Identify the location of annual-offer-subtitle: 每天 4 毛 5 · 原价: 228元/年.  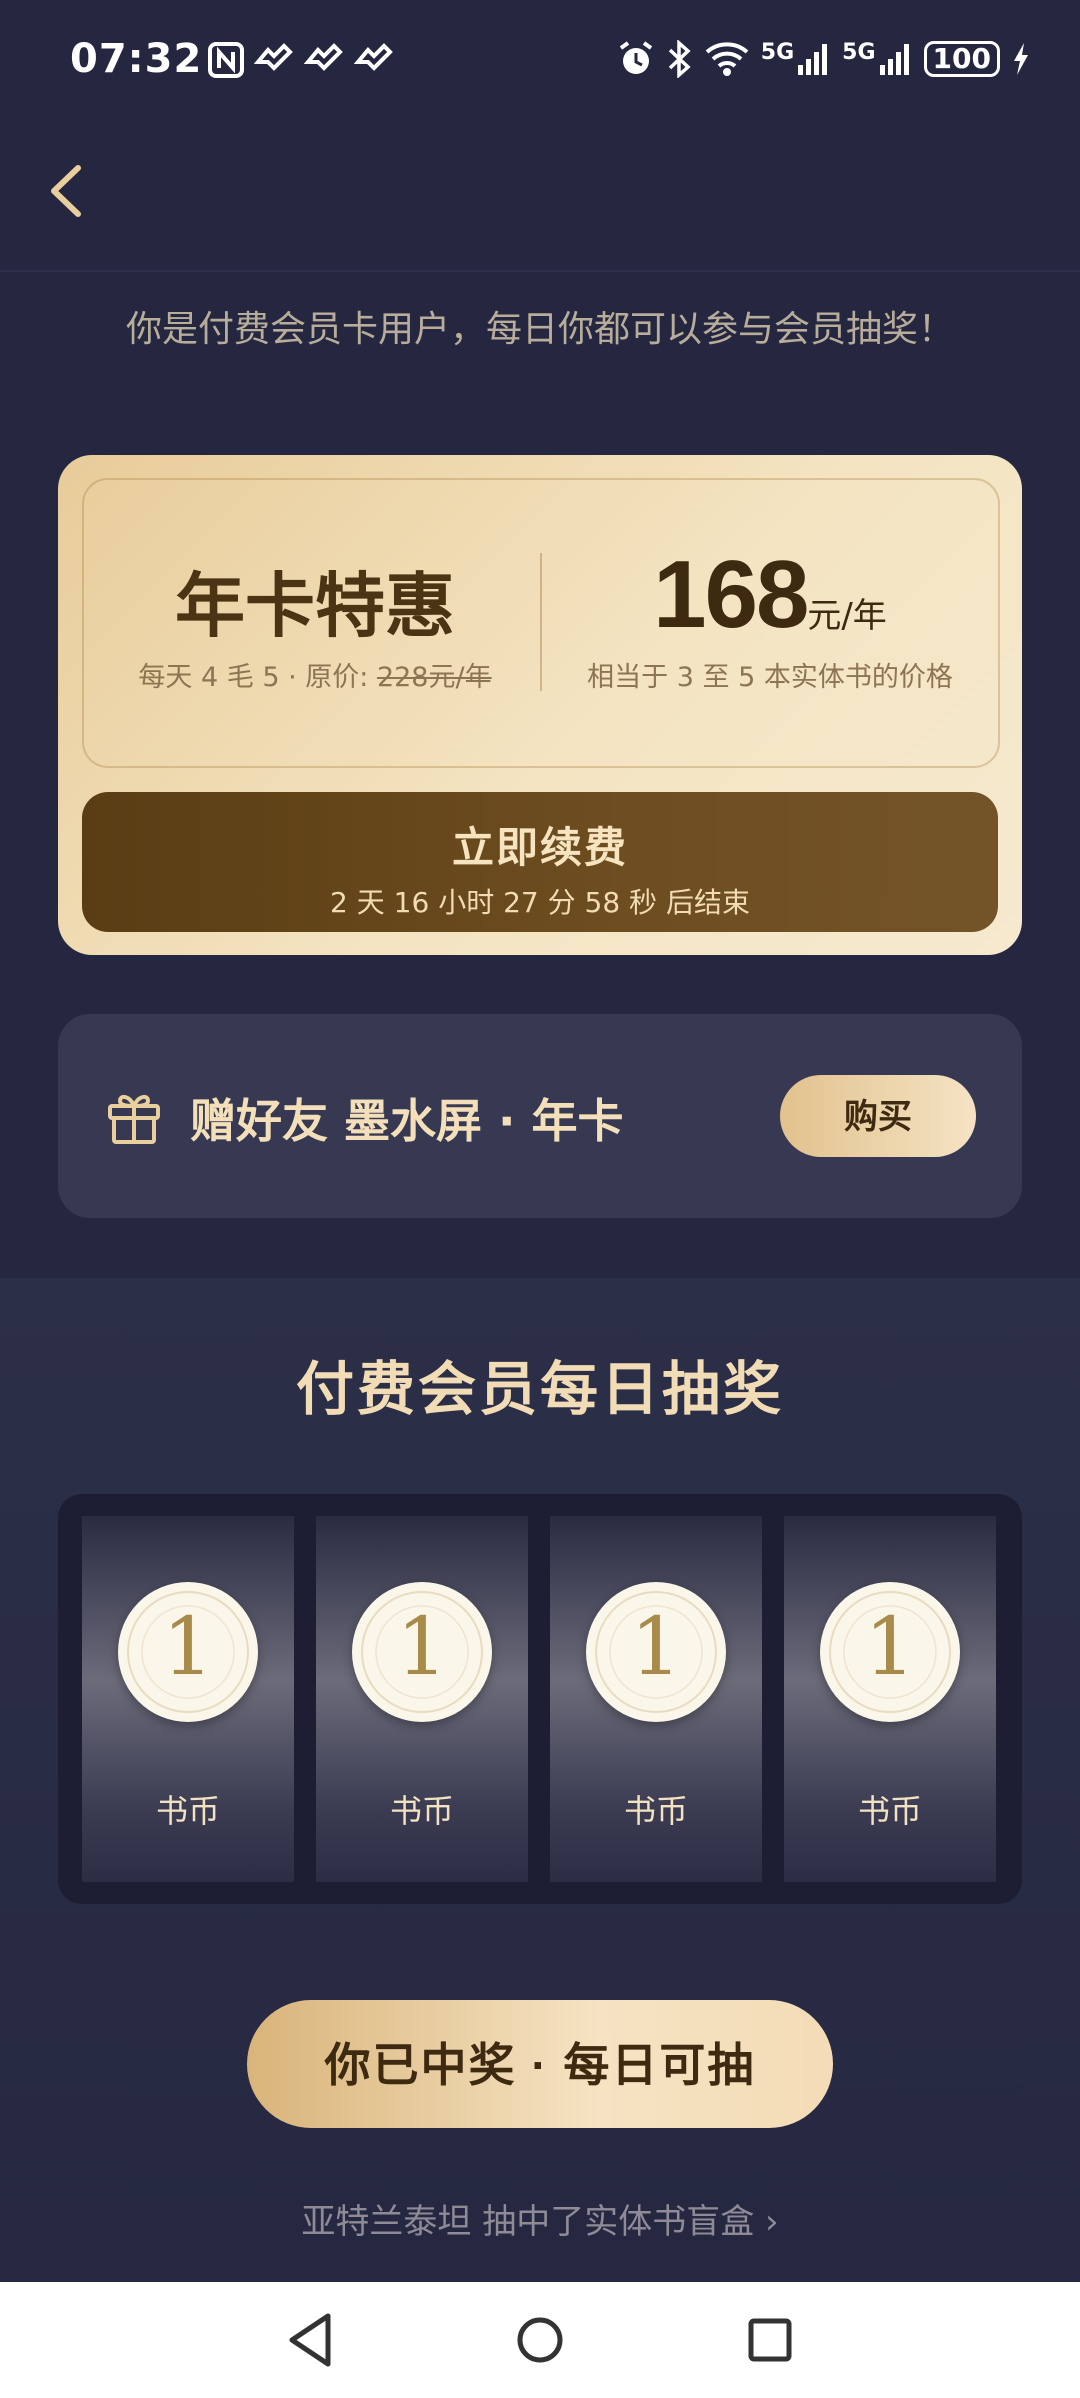
(315, 677).